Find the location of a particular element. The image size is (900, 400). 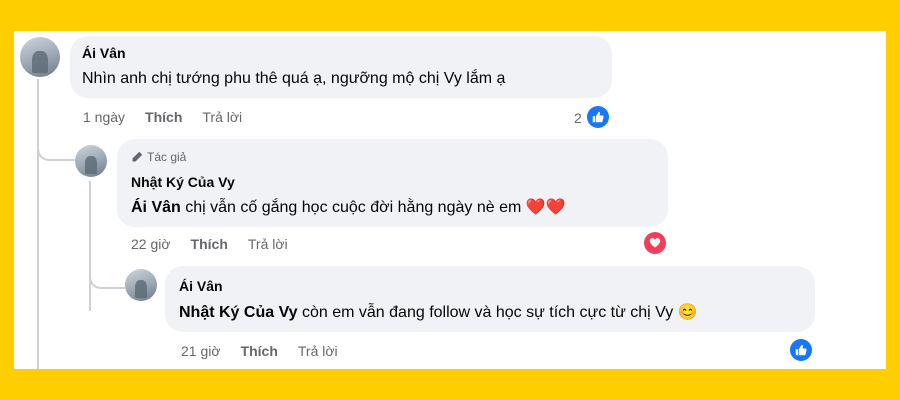

comment-actions: 1 ngày Thích Trả lời is located at coordinates (162, 117).